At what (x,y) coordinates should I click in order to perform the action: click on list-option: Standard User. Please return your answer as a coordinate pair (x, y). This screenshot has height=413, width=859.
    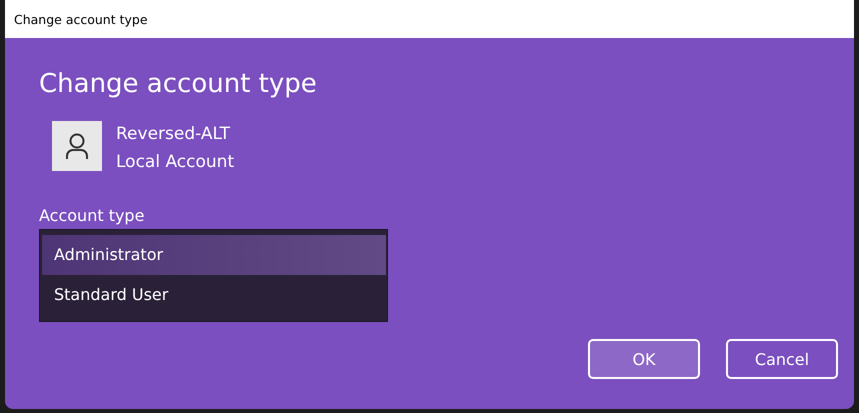
    Looking at the image, I should click on (214, 295).